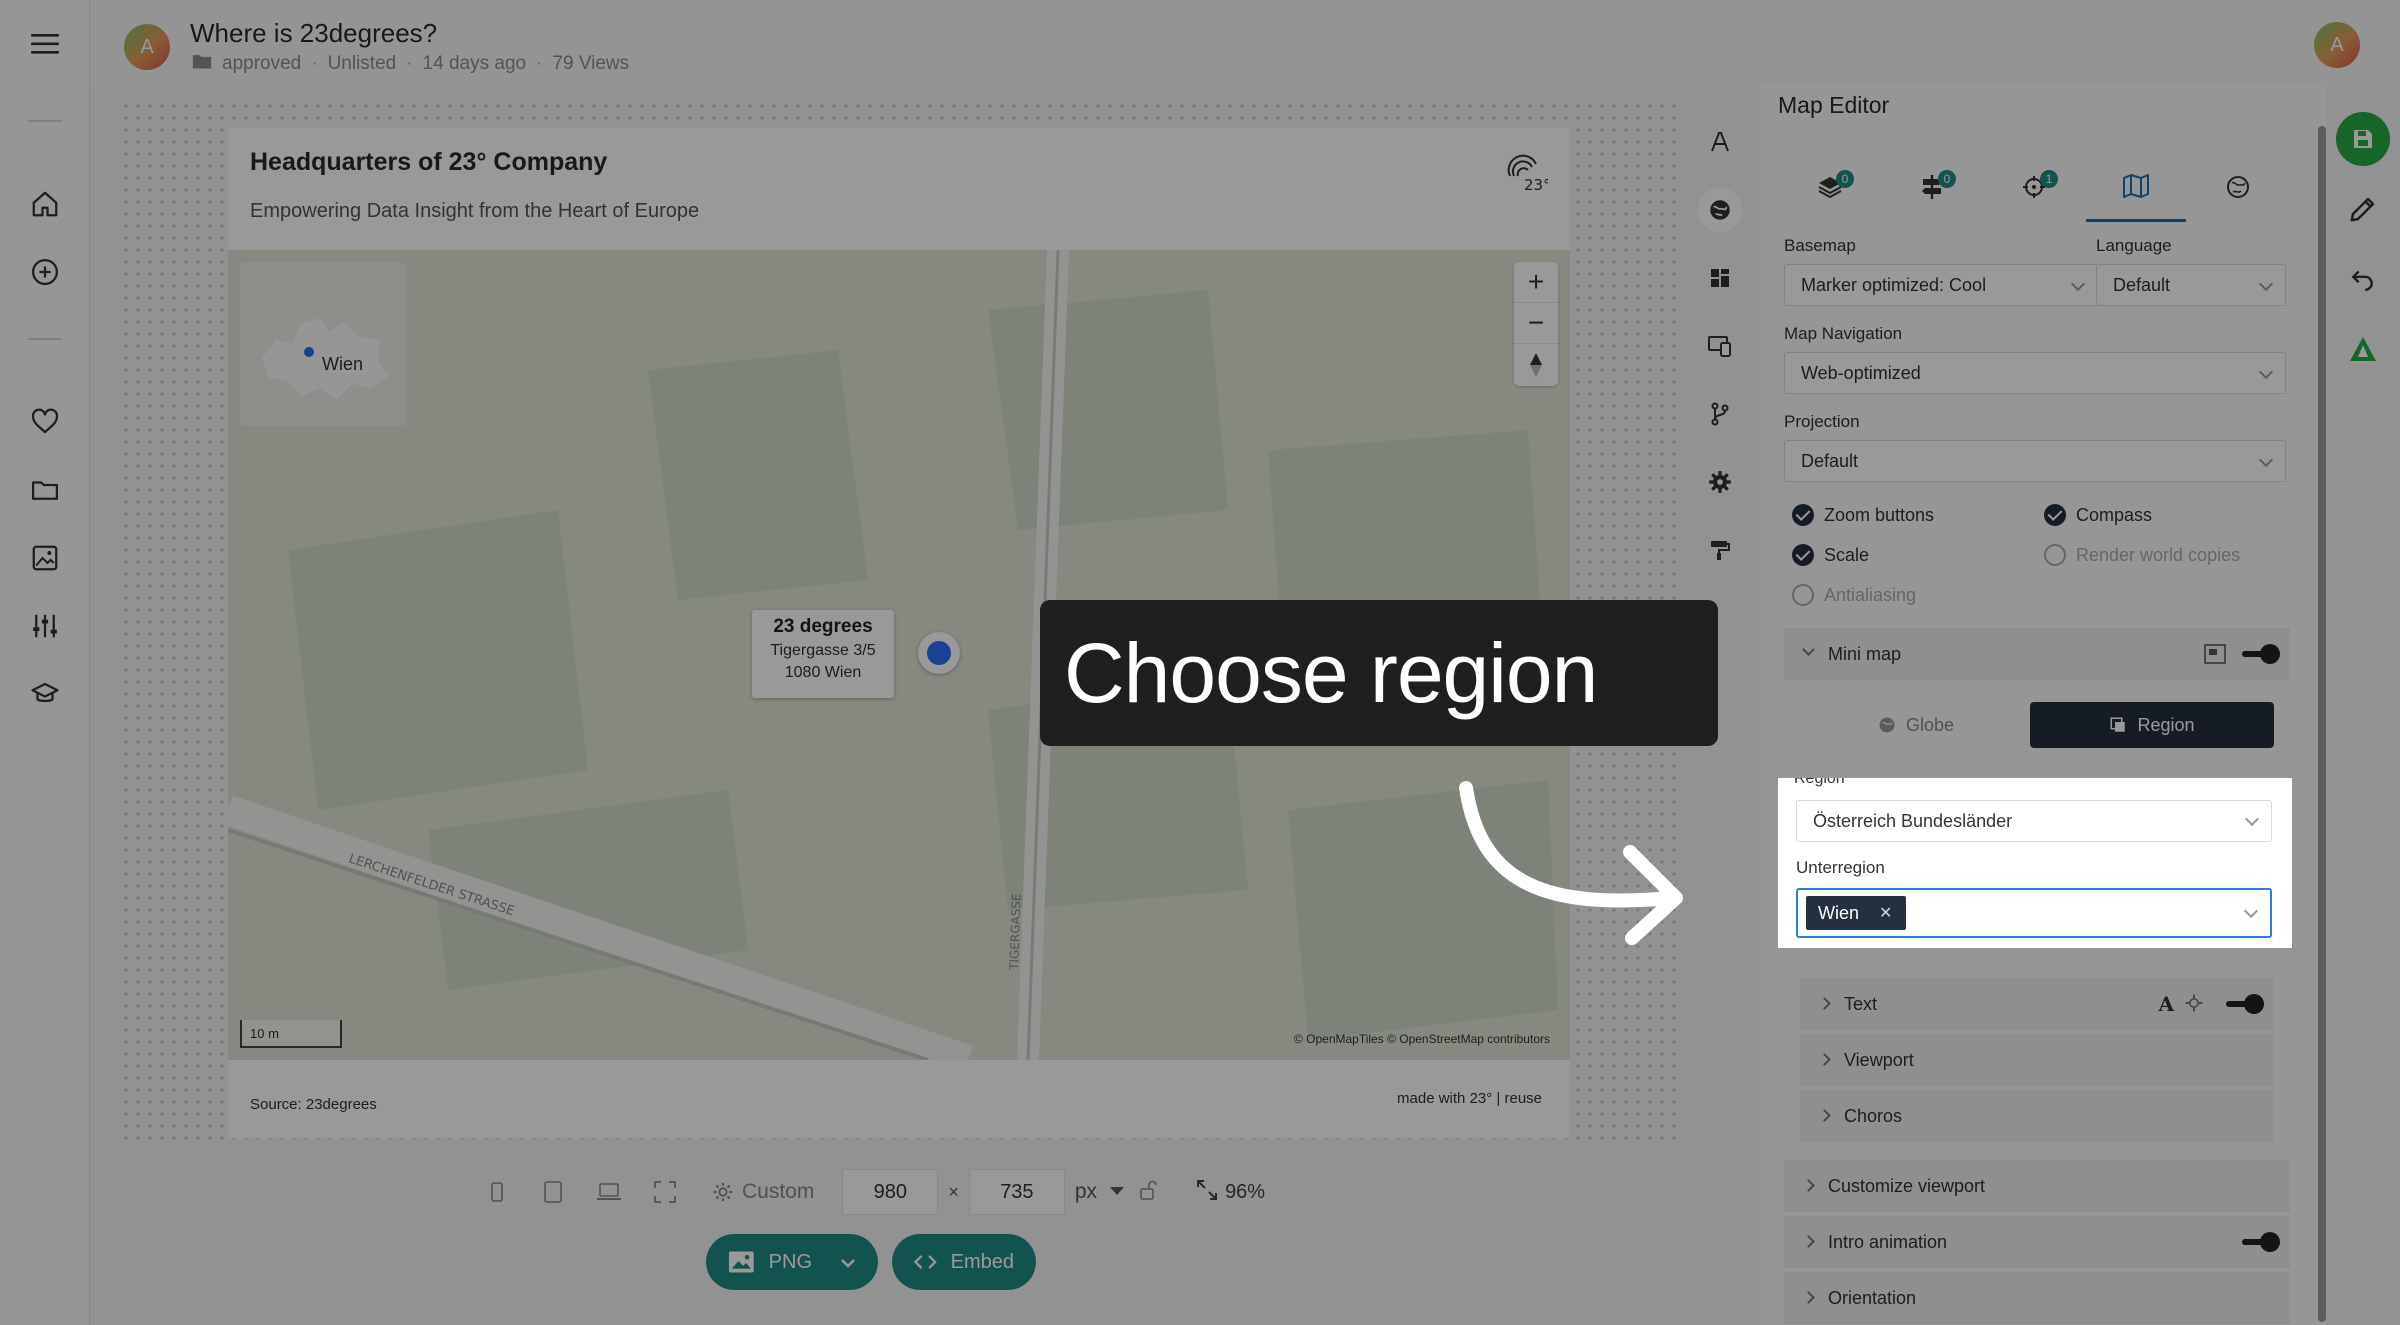  I want to click on tutorial-callout: Choose region, so click(1379, 673).